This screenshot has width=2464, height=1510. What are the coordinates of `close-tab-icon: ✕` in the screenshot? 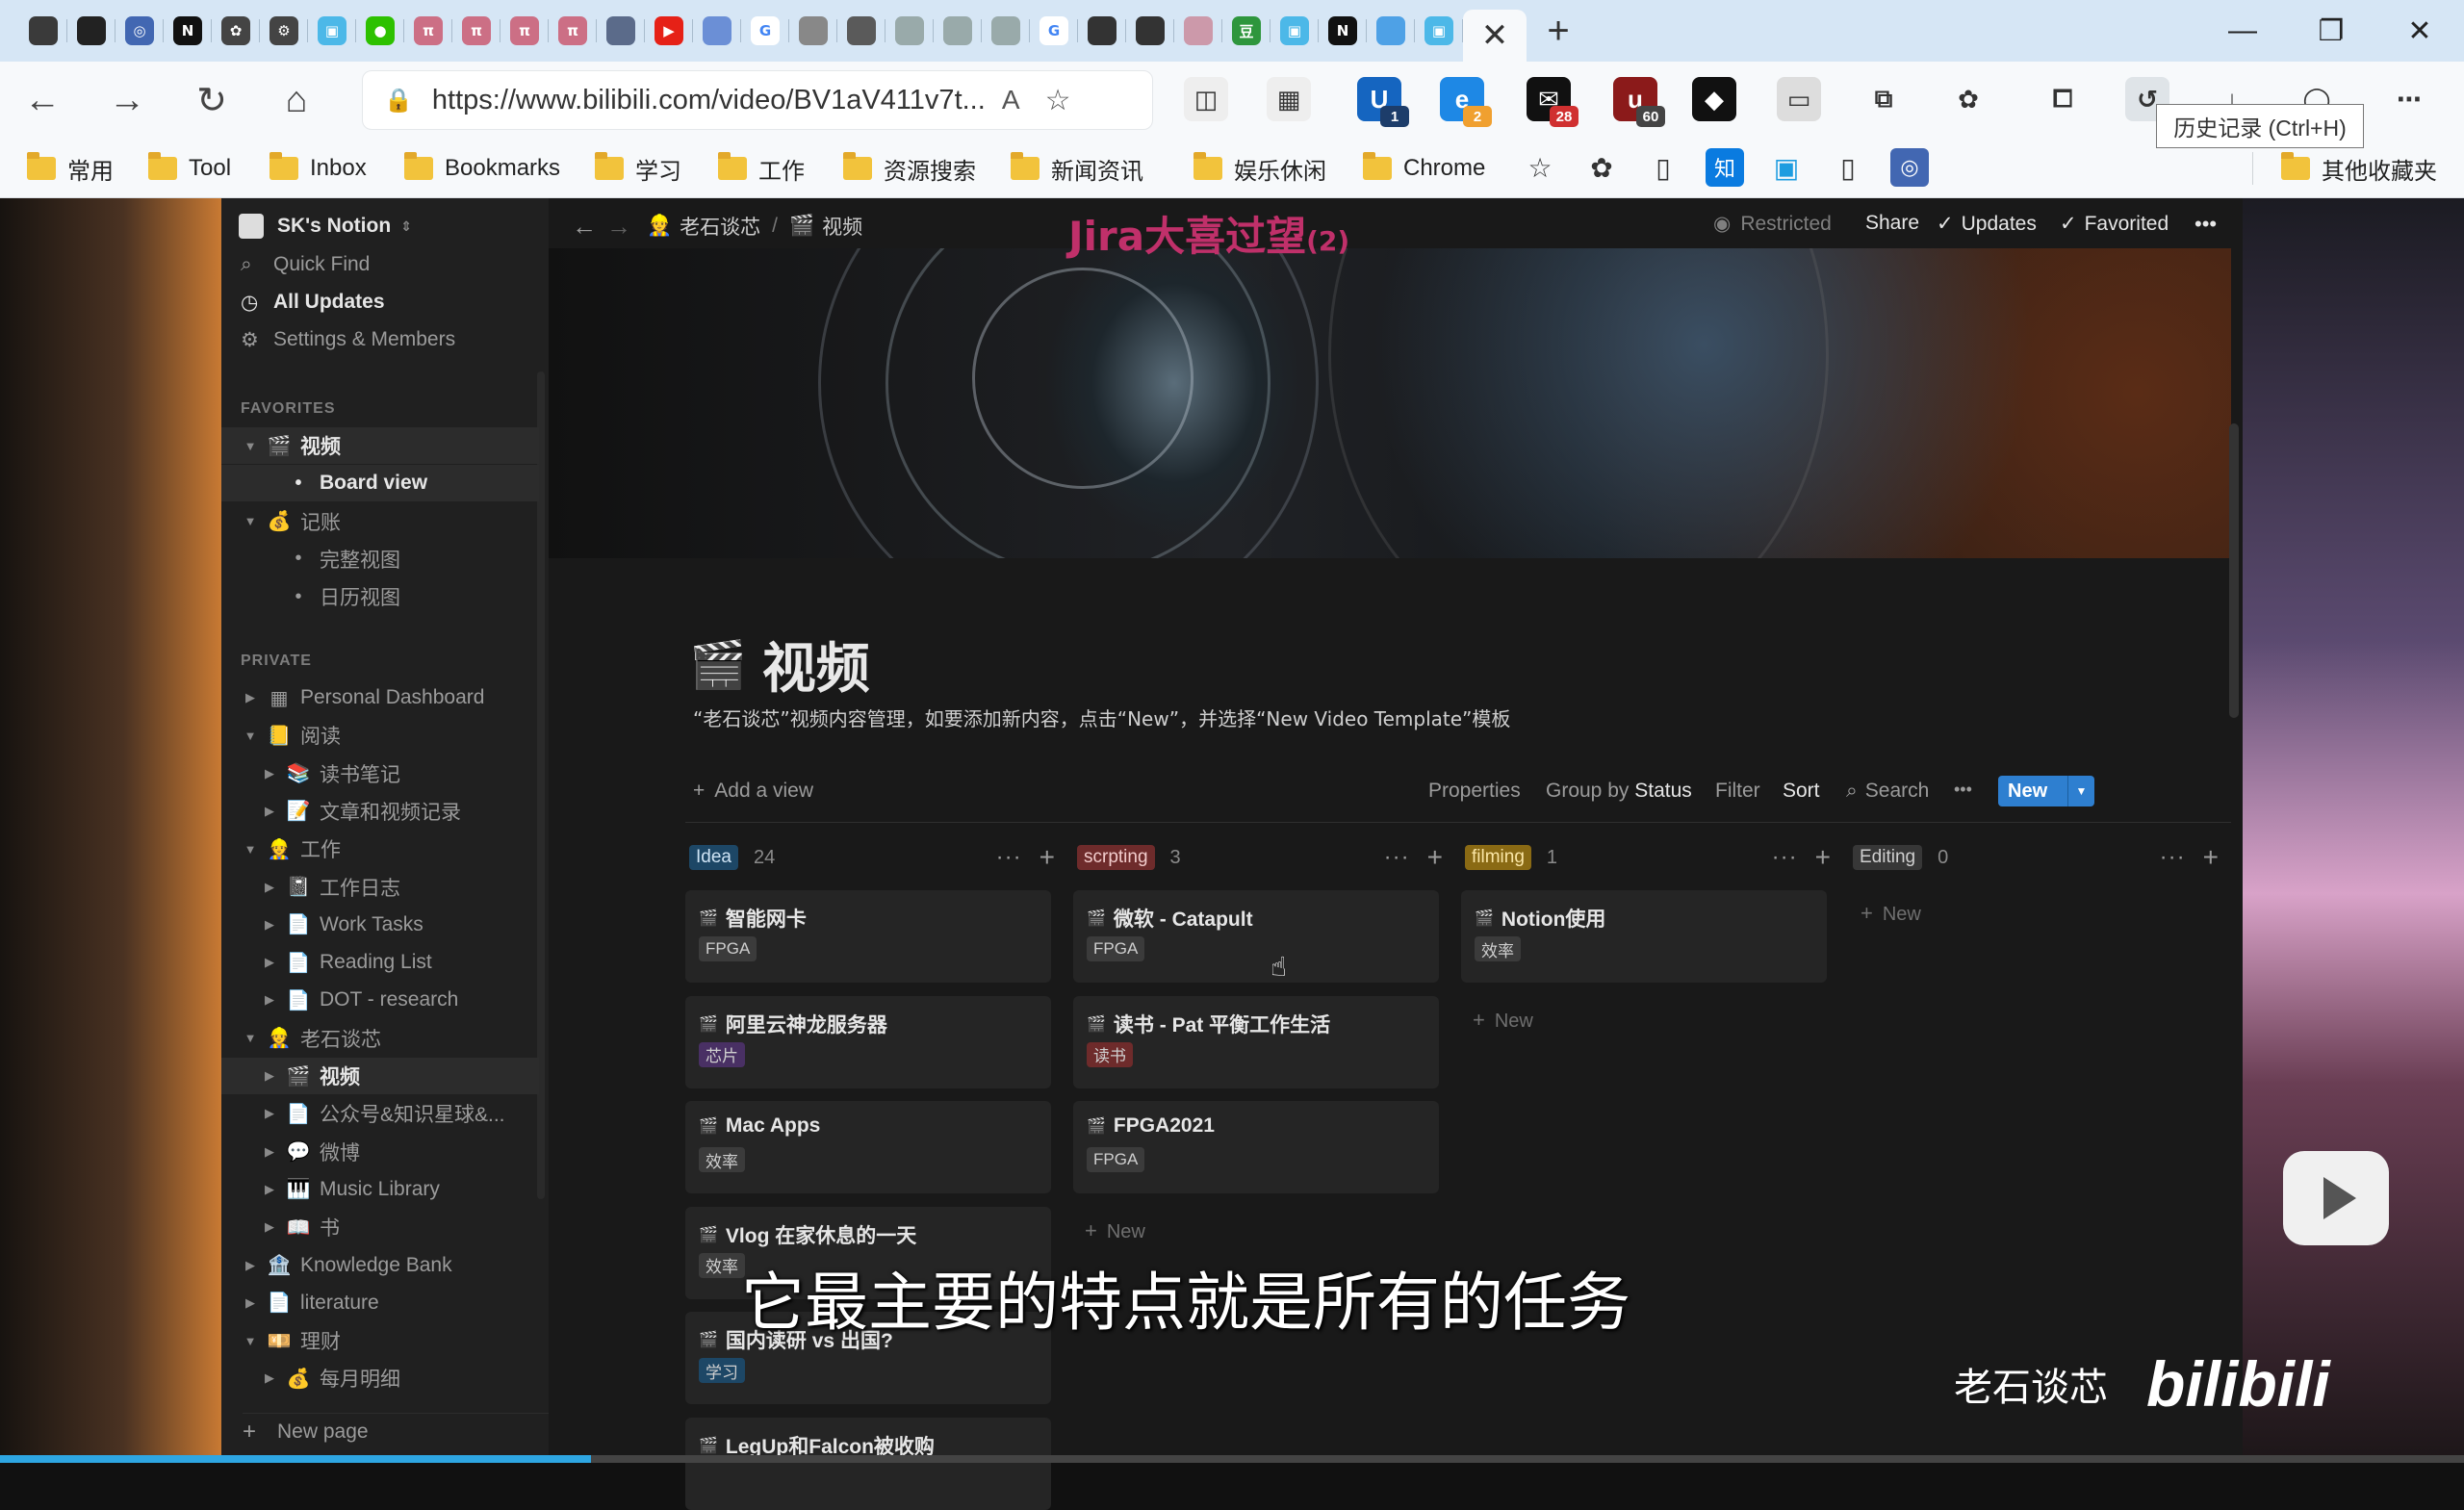 It's located at (1495, 35).